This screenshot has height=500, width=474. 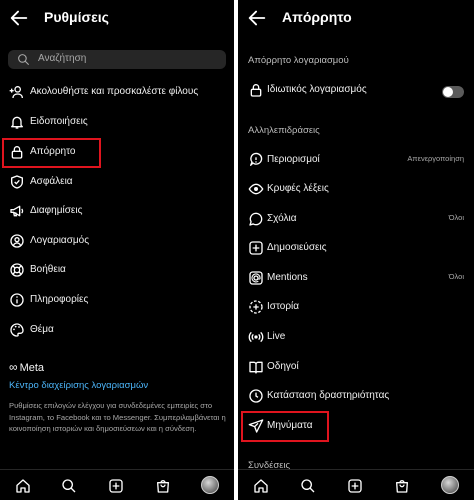 I want to click on search-icon, so click(x=23, y=59).